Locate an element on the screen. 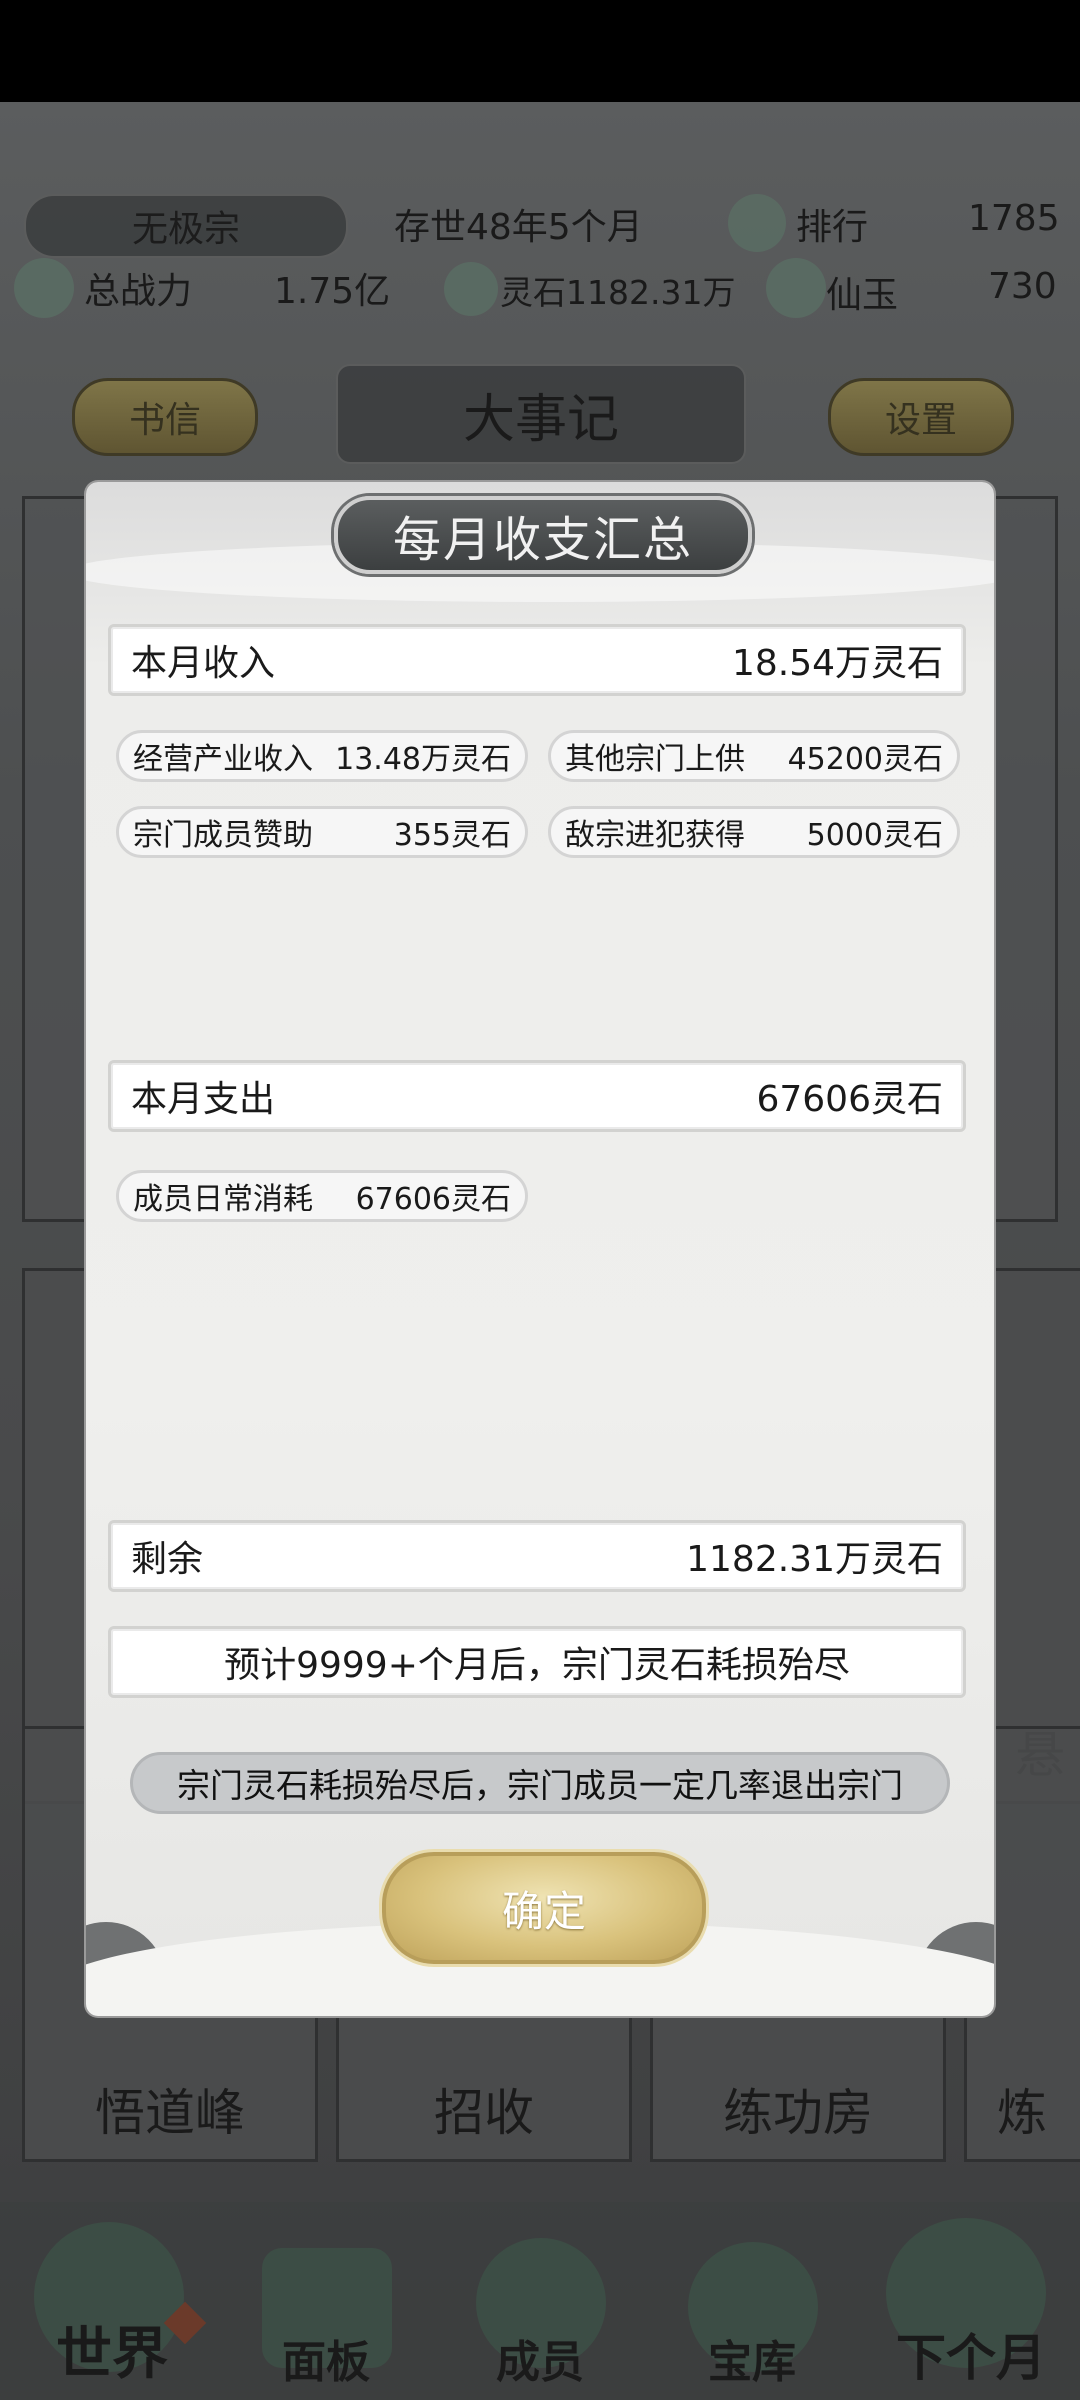 The width and height of the screenshot is (1080, 2400). warning-text: 宗门灵石耗损殆尽后，宗门成员一定几率退出宗门 is located at coordinates (540, 1785).